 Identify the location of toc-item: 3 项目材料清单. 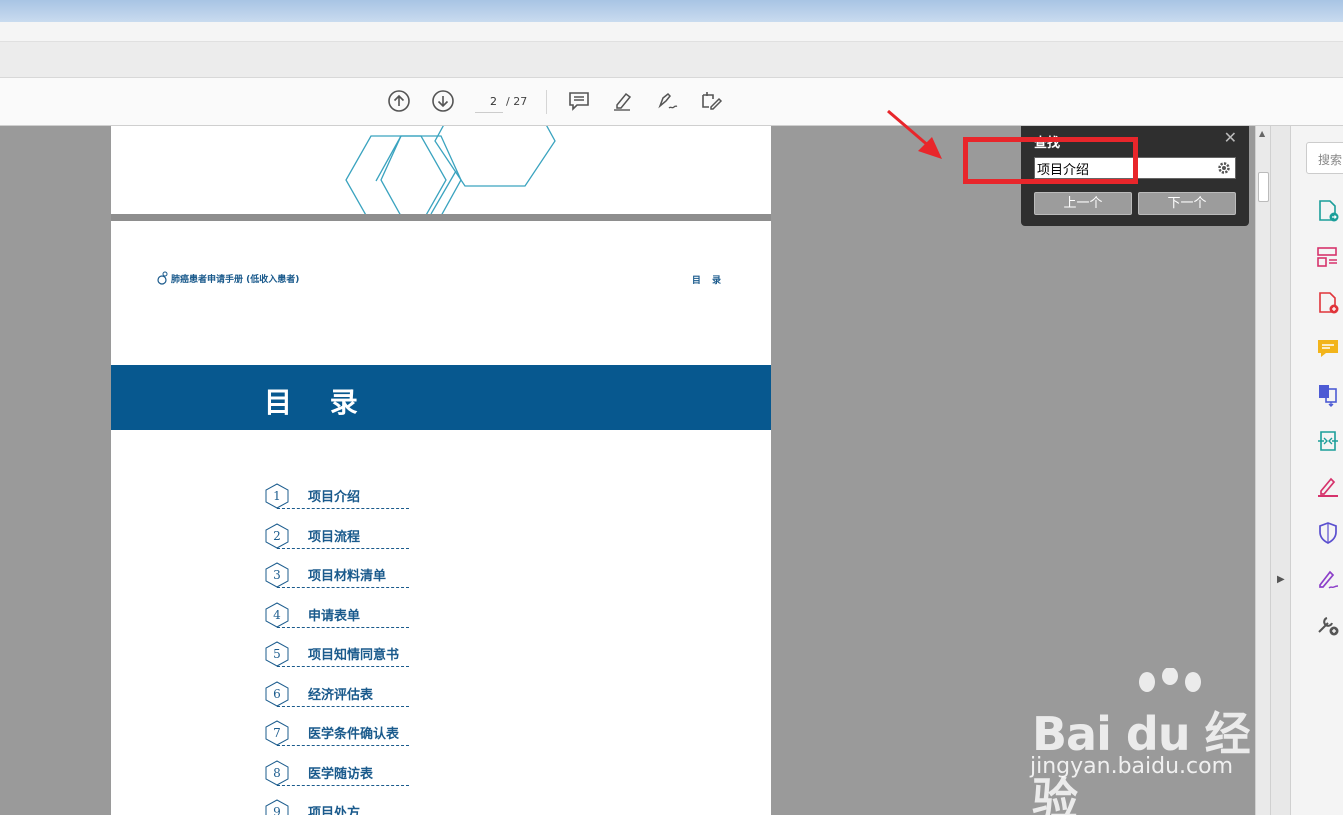
(337, 577).